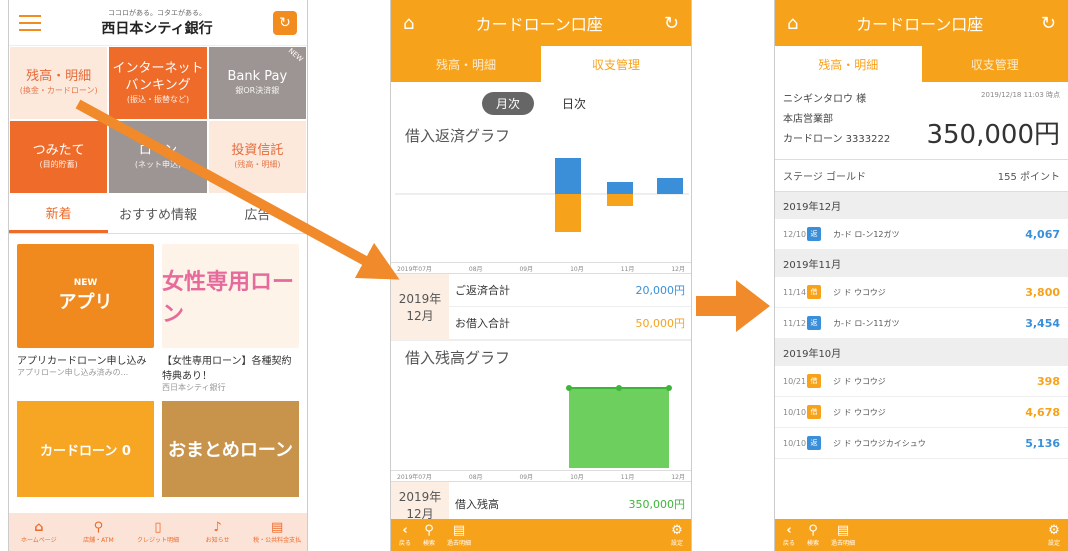  Describe the element at coordinates (813, 530) in the screenshot. I see `search-icon: ⚲` at that location.